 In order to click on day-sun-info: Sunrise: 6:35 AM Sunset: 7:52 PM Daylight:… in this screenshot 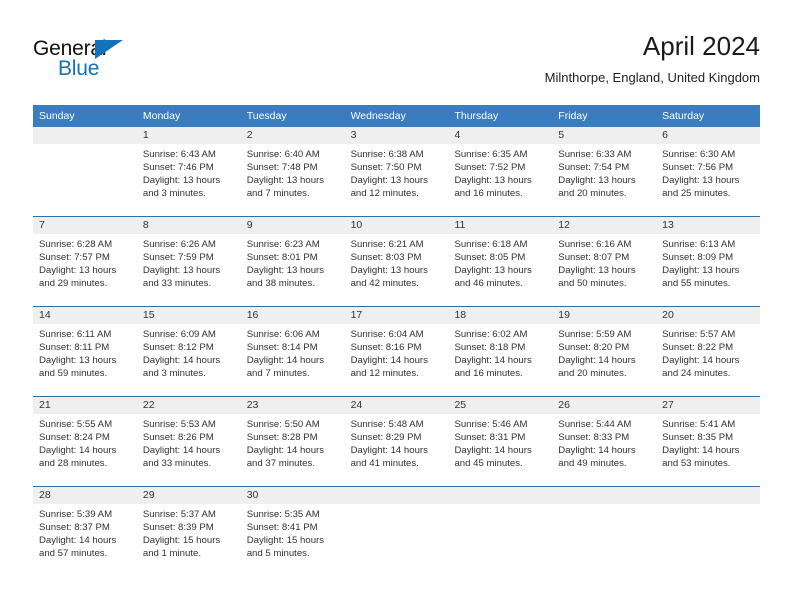, I will do `click(500, 172)`.